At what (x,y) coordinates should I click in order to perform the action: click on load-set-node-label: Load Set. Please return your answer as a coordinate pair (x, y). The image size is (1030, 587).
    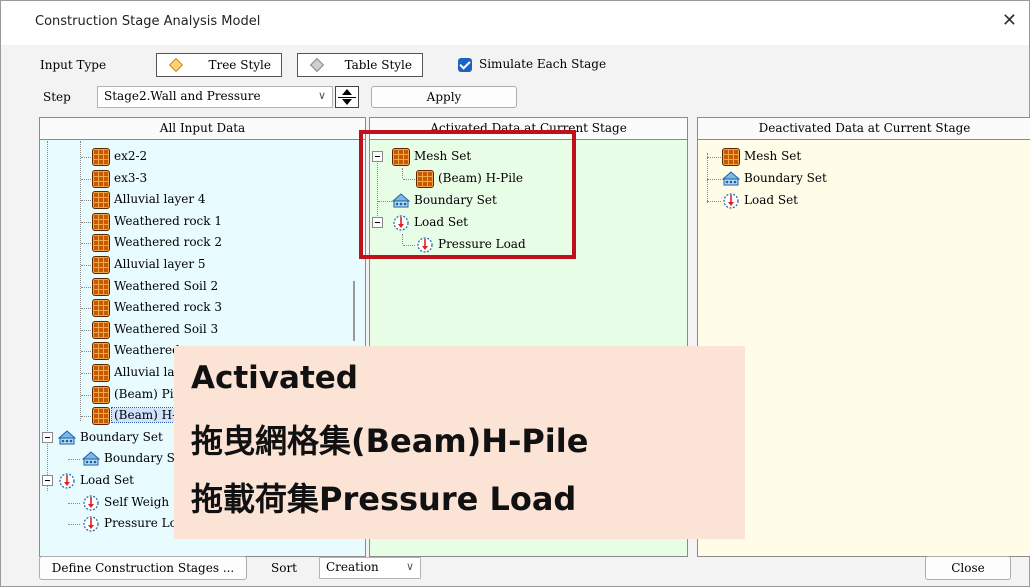
    Looking at the image, I should click on (107, 479).